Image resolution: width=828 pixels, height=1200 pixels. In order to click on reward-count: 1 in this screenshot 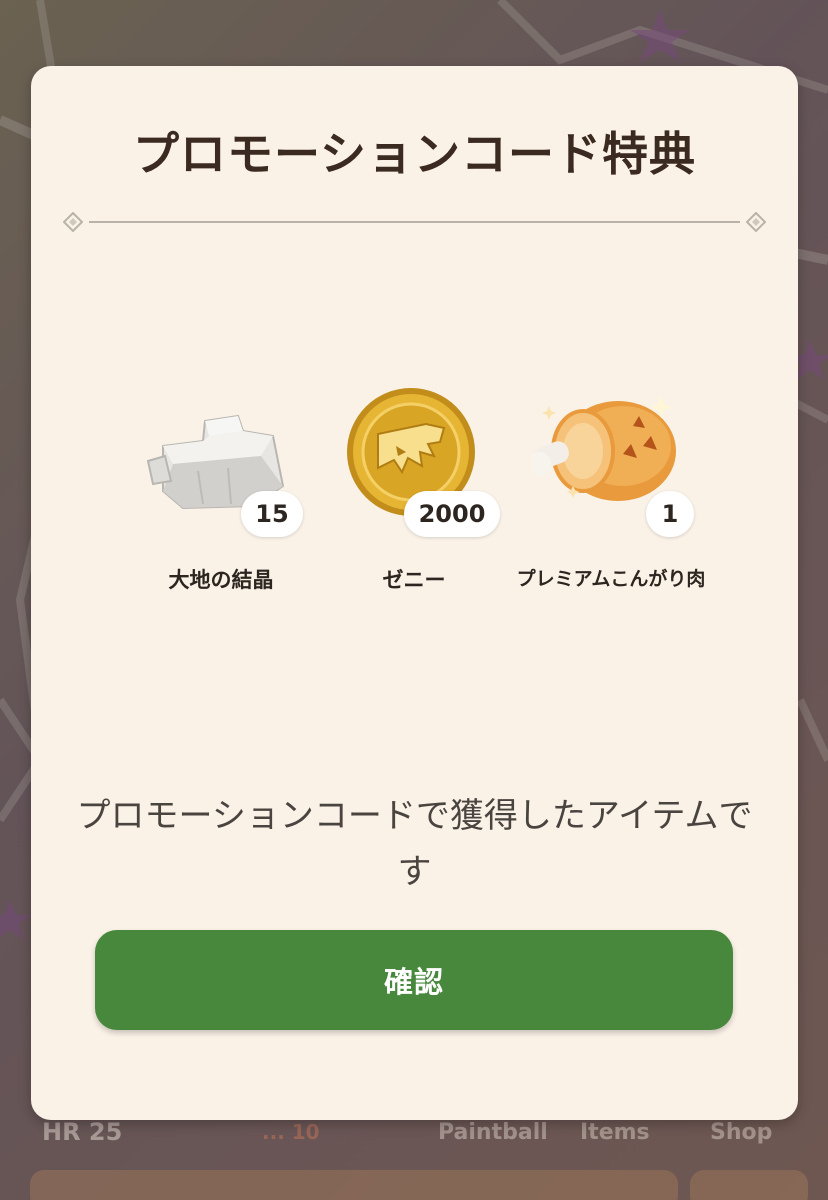, I will do `click(670, 514)`.